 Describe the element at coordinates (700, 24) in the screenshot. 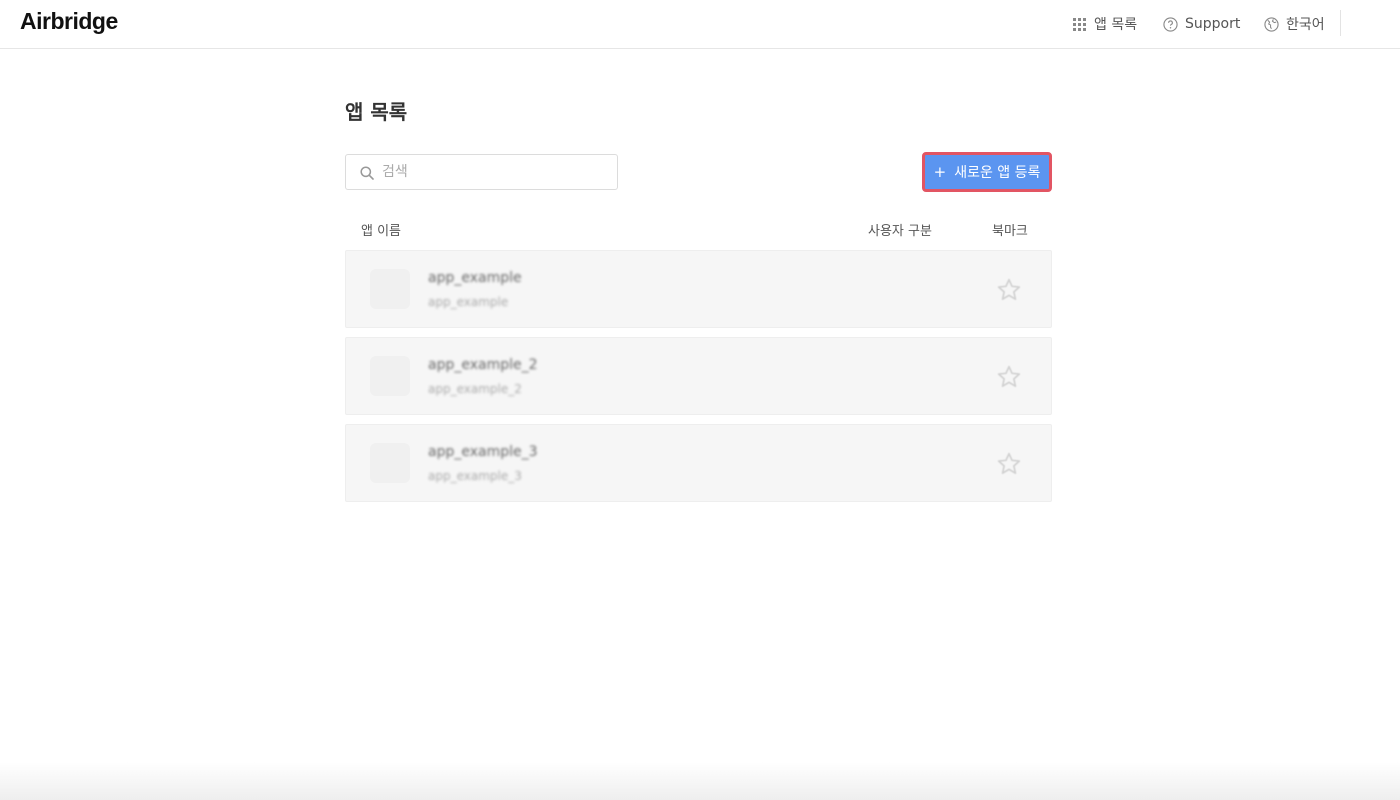

I see `top-header: Airbridge 앱 목록 Support 한국어` at that location.